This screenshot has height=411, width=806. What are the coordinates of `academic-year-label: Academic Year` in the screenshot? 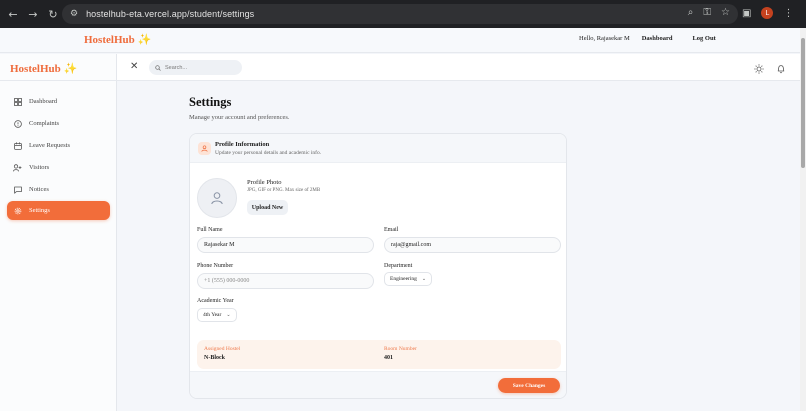 It's located at (215, 301).